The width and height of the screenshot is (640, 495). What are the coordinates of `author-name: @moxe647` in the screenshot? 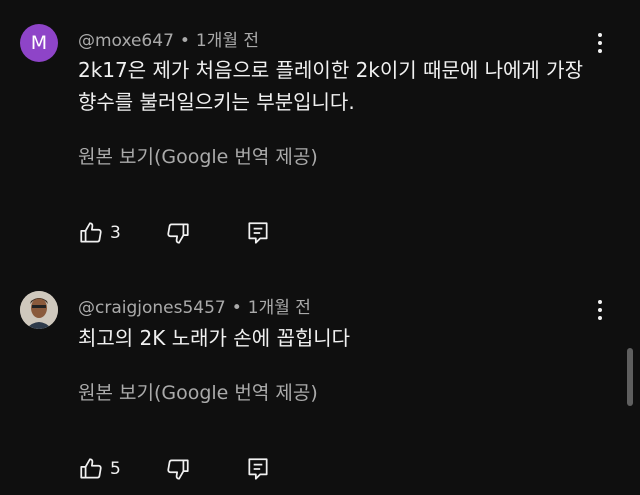 It's located at (126, 41).